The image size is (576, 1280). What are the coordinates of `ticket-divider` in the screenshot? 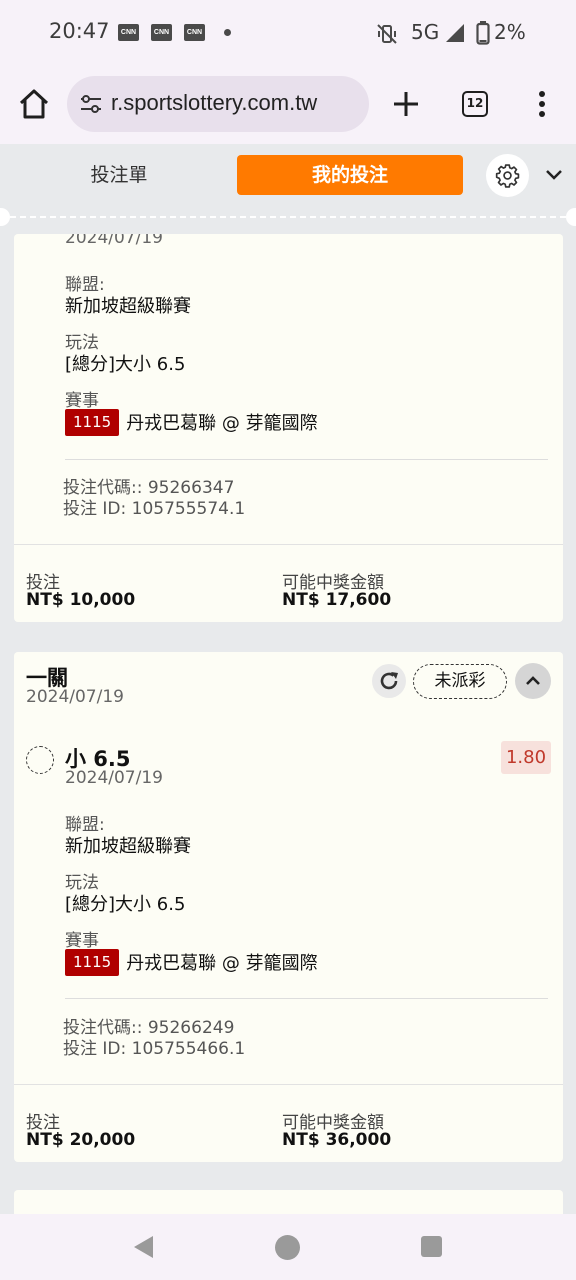 It's located at (288, 217).